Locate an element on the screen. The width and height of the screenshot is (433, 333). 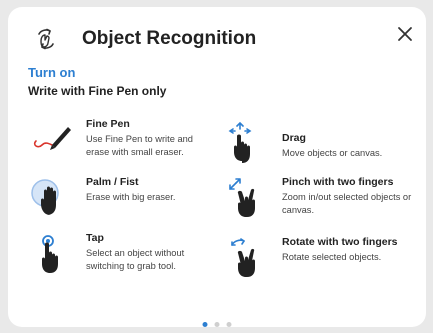
fine-pen-icon is located at coordinates (52, 138).